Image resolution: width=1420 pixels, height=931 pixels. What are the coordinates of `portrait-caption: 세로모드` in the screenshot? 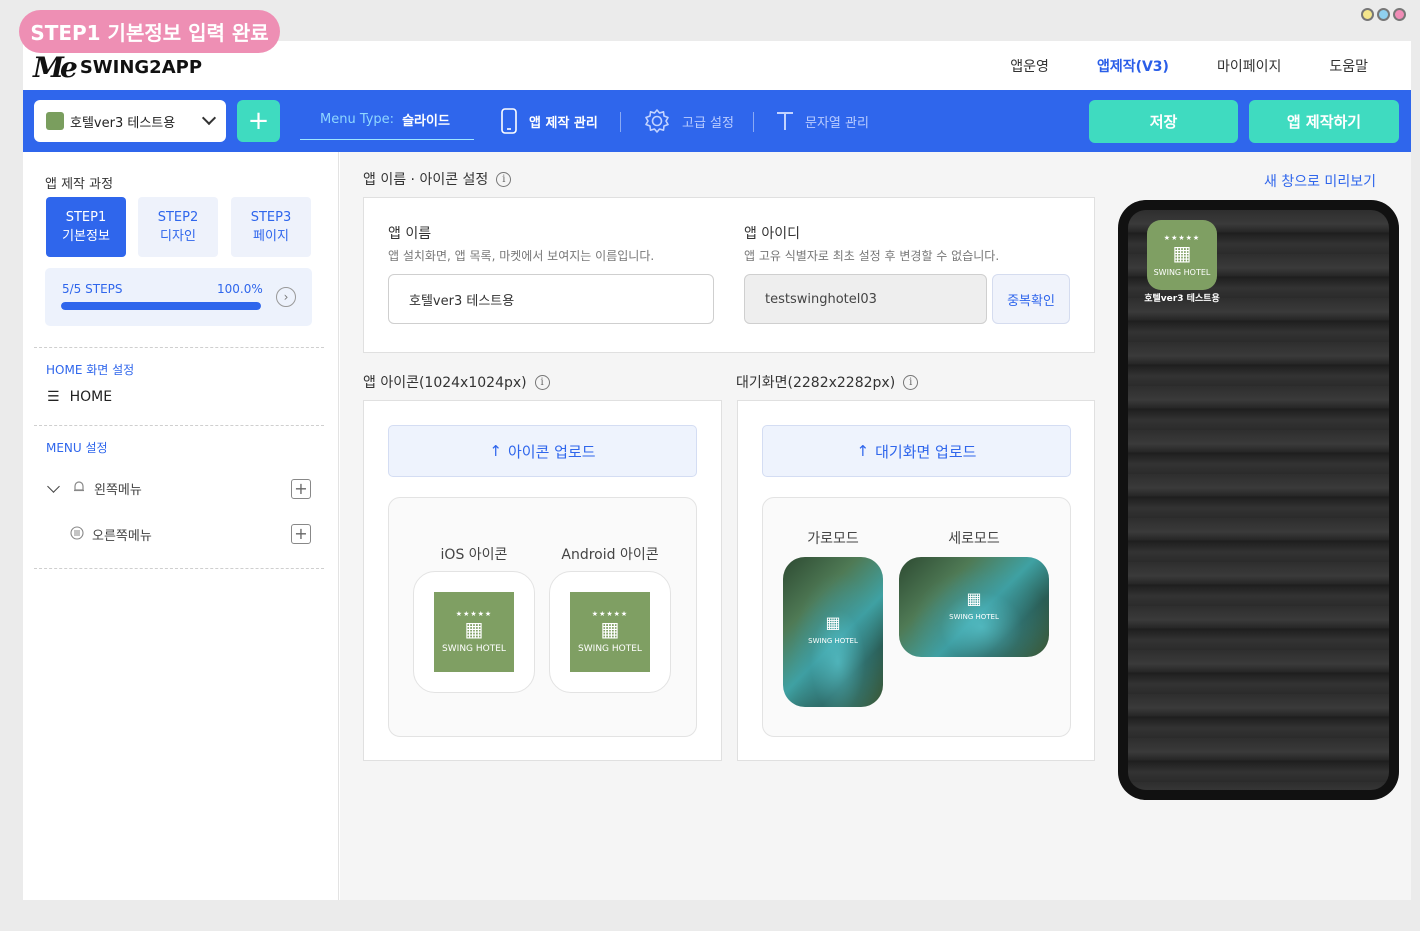 It's located at (974, 539).